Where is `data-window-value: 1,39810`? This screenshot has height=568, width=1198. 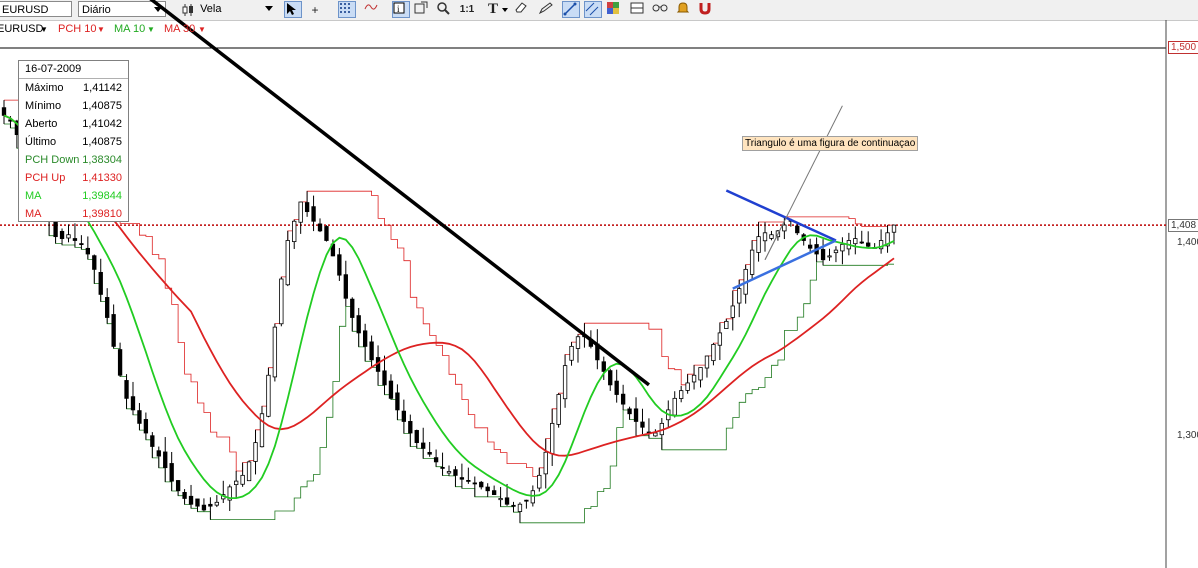
data-window-value: 1,39810 is located at coordinates (102, 214).